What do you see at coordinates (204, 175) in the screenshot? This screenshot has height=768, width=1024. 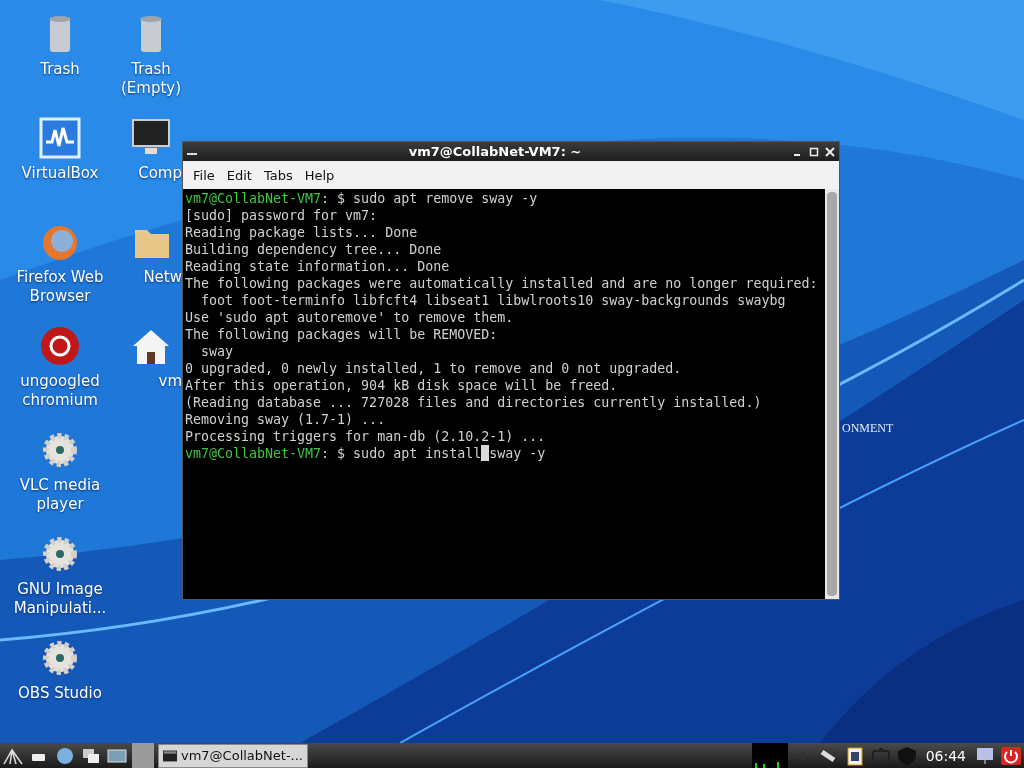 I see `menu-item: File` at bounding box center [204, 175].